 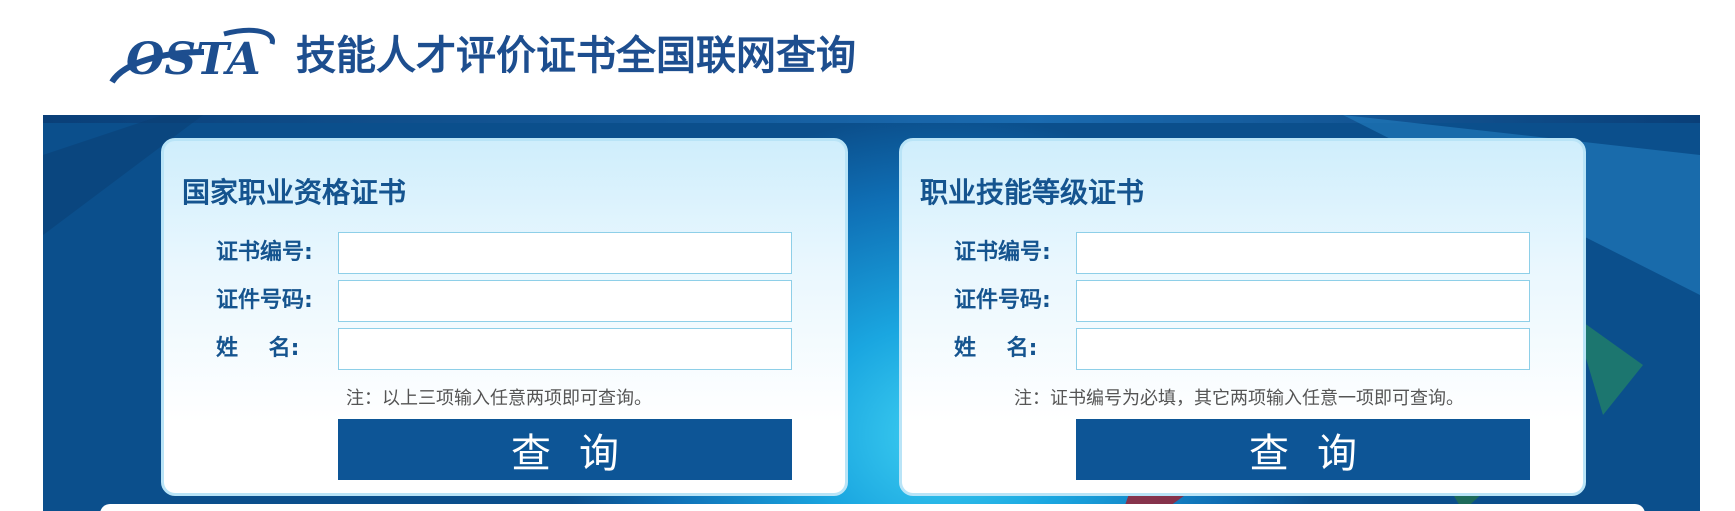 What do you see at coordinates (1032, 192) in the screenshot?
I see `card-title: 职业技能等级证书` at bounding box center [1032, 192].